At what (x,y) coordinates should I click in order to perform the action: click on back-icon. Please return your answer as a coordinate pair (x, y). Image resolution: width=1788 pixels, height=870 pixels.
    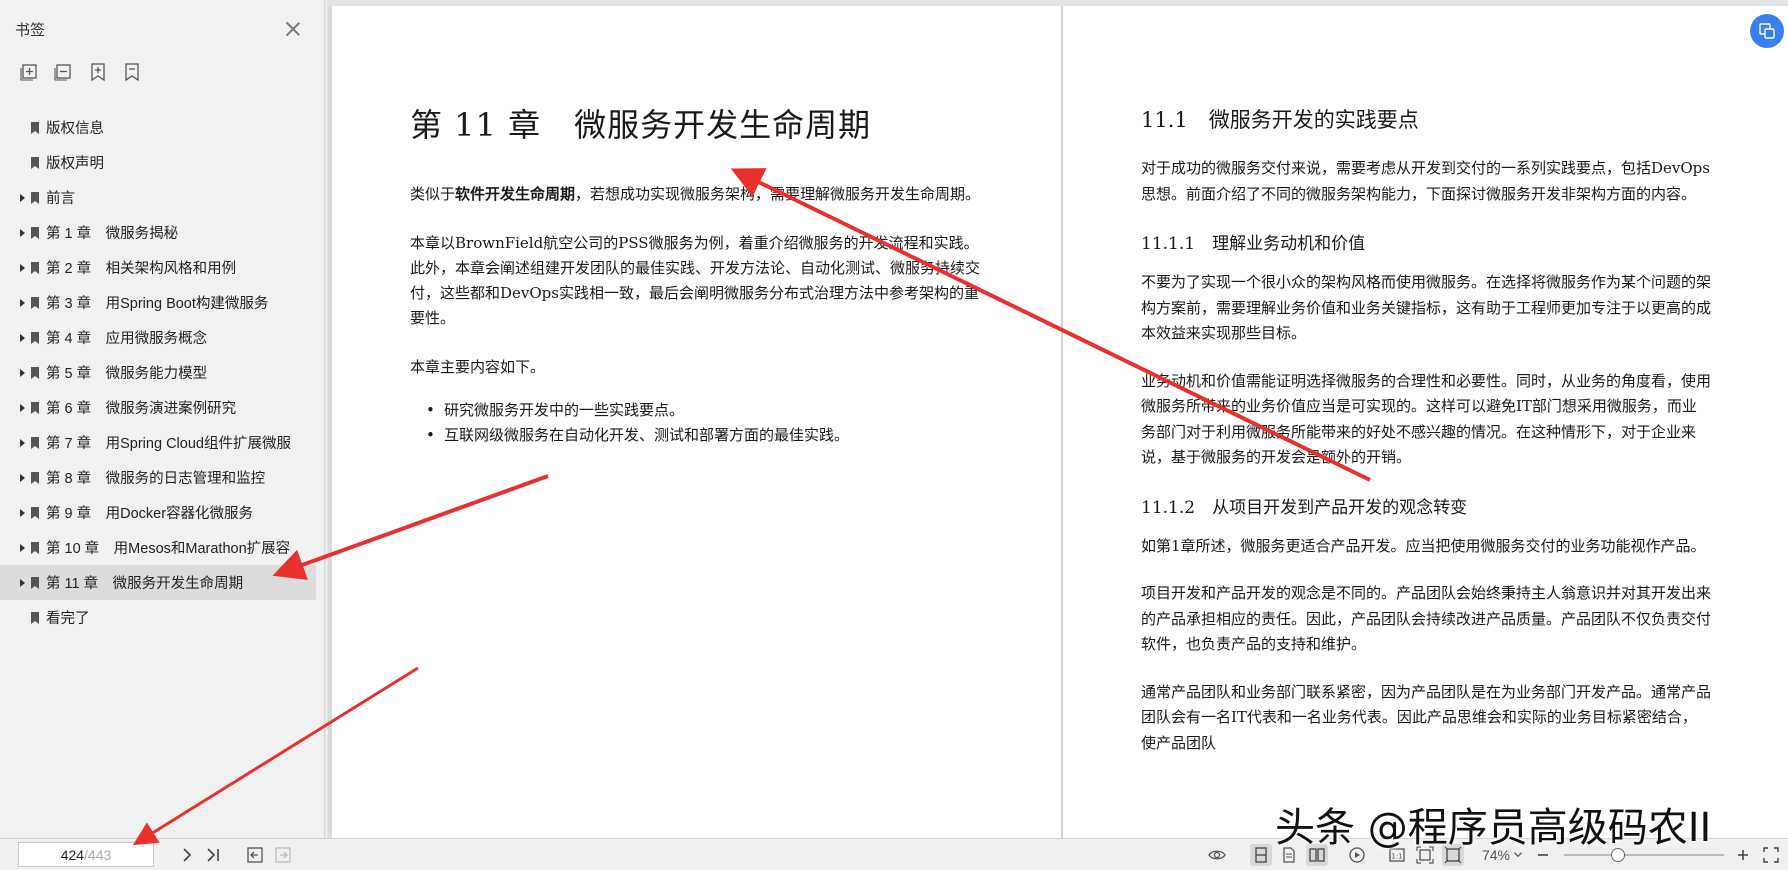
    Looking at the image, I should click on (255, 855).